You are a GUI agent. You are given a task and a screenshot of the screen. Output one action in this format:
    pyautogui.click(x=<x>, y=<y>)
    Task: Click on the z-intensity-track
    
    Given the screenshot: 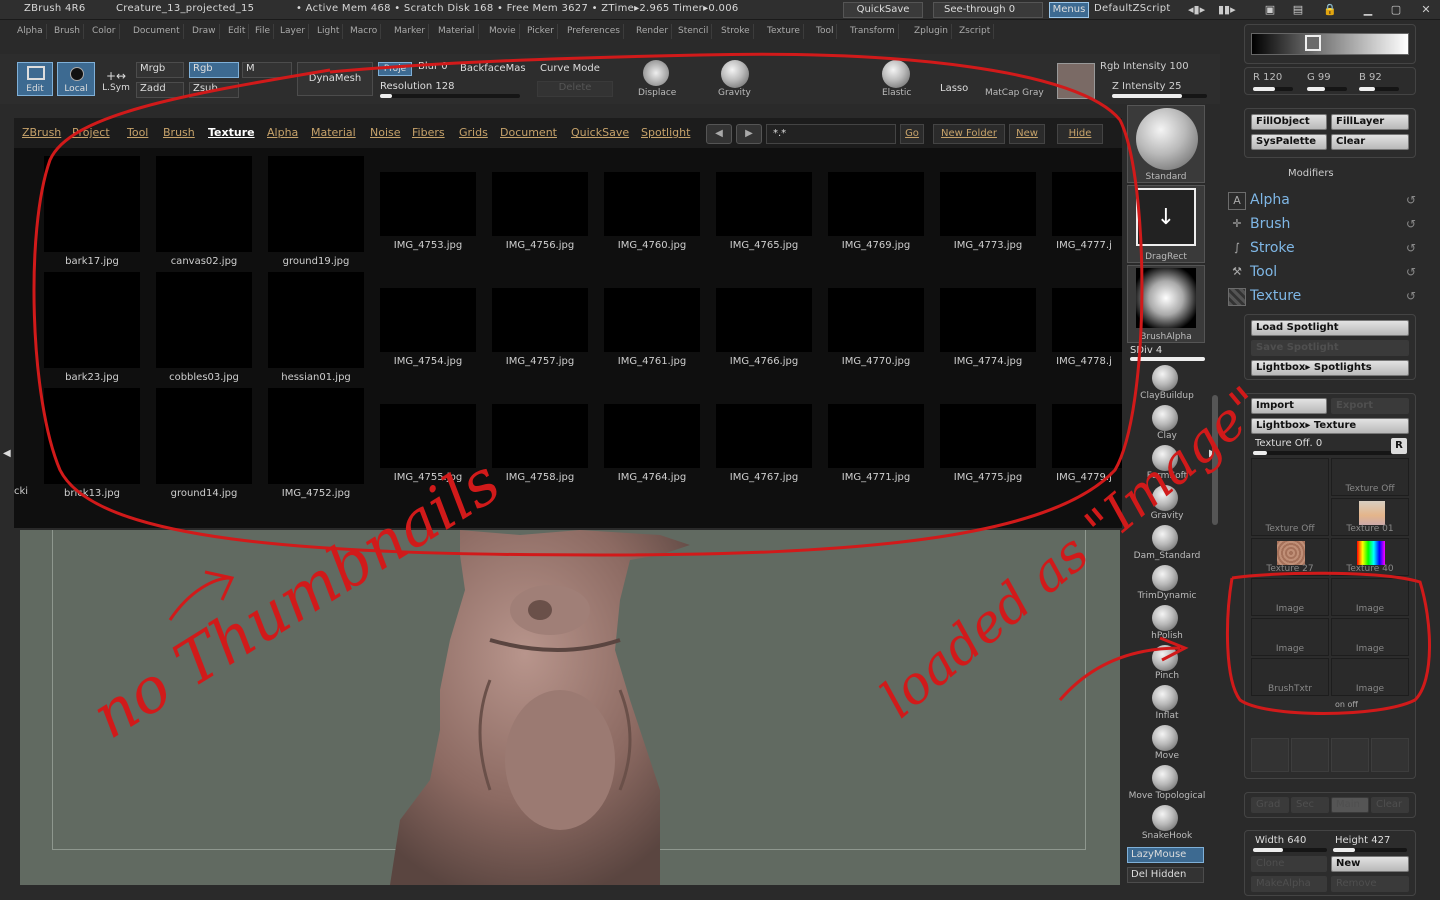 What is the action you would take?
    pyautogui.click(x=1159, y=96)
    